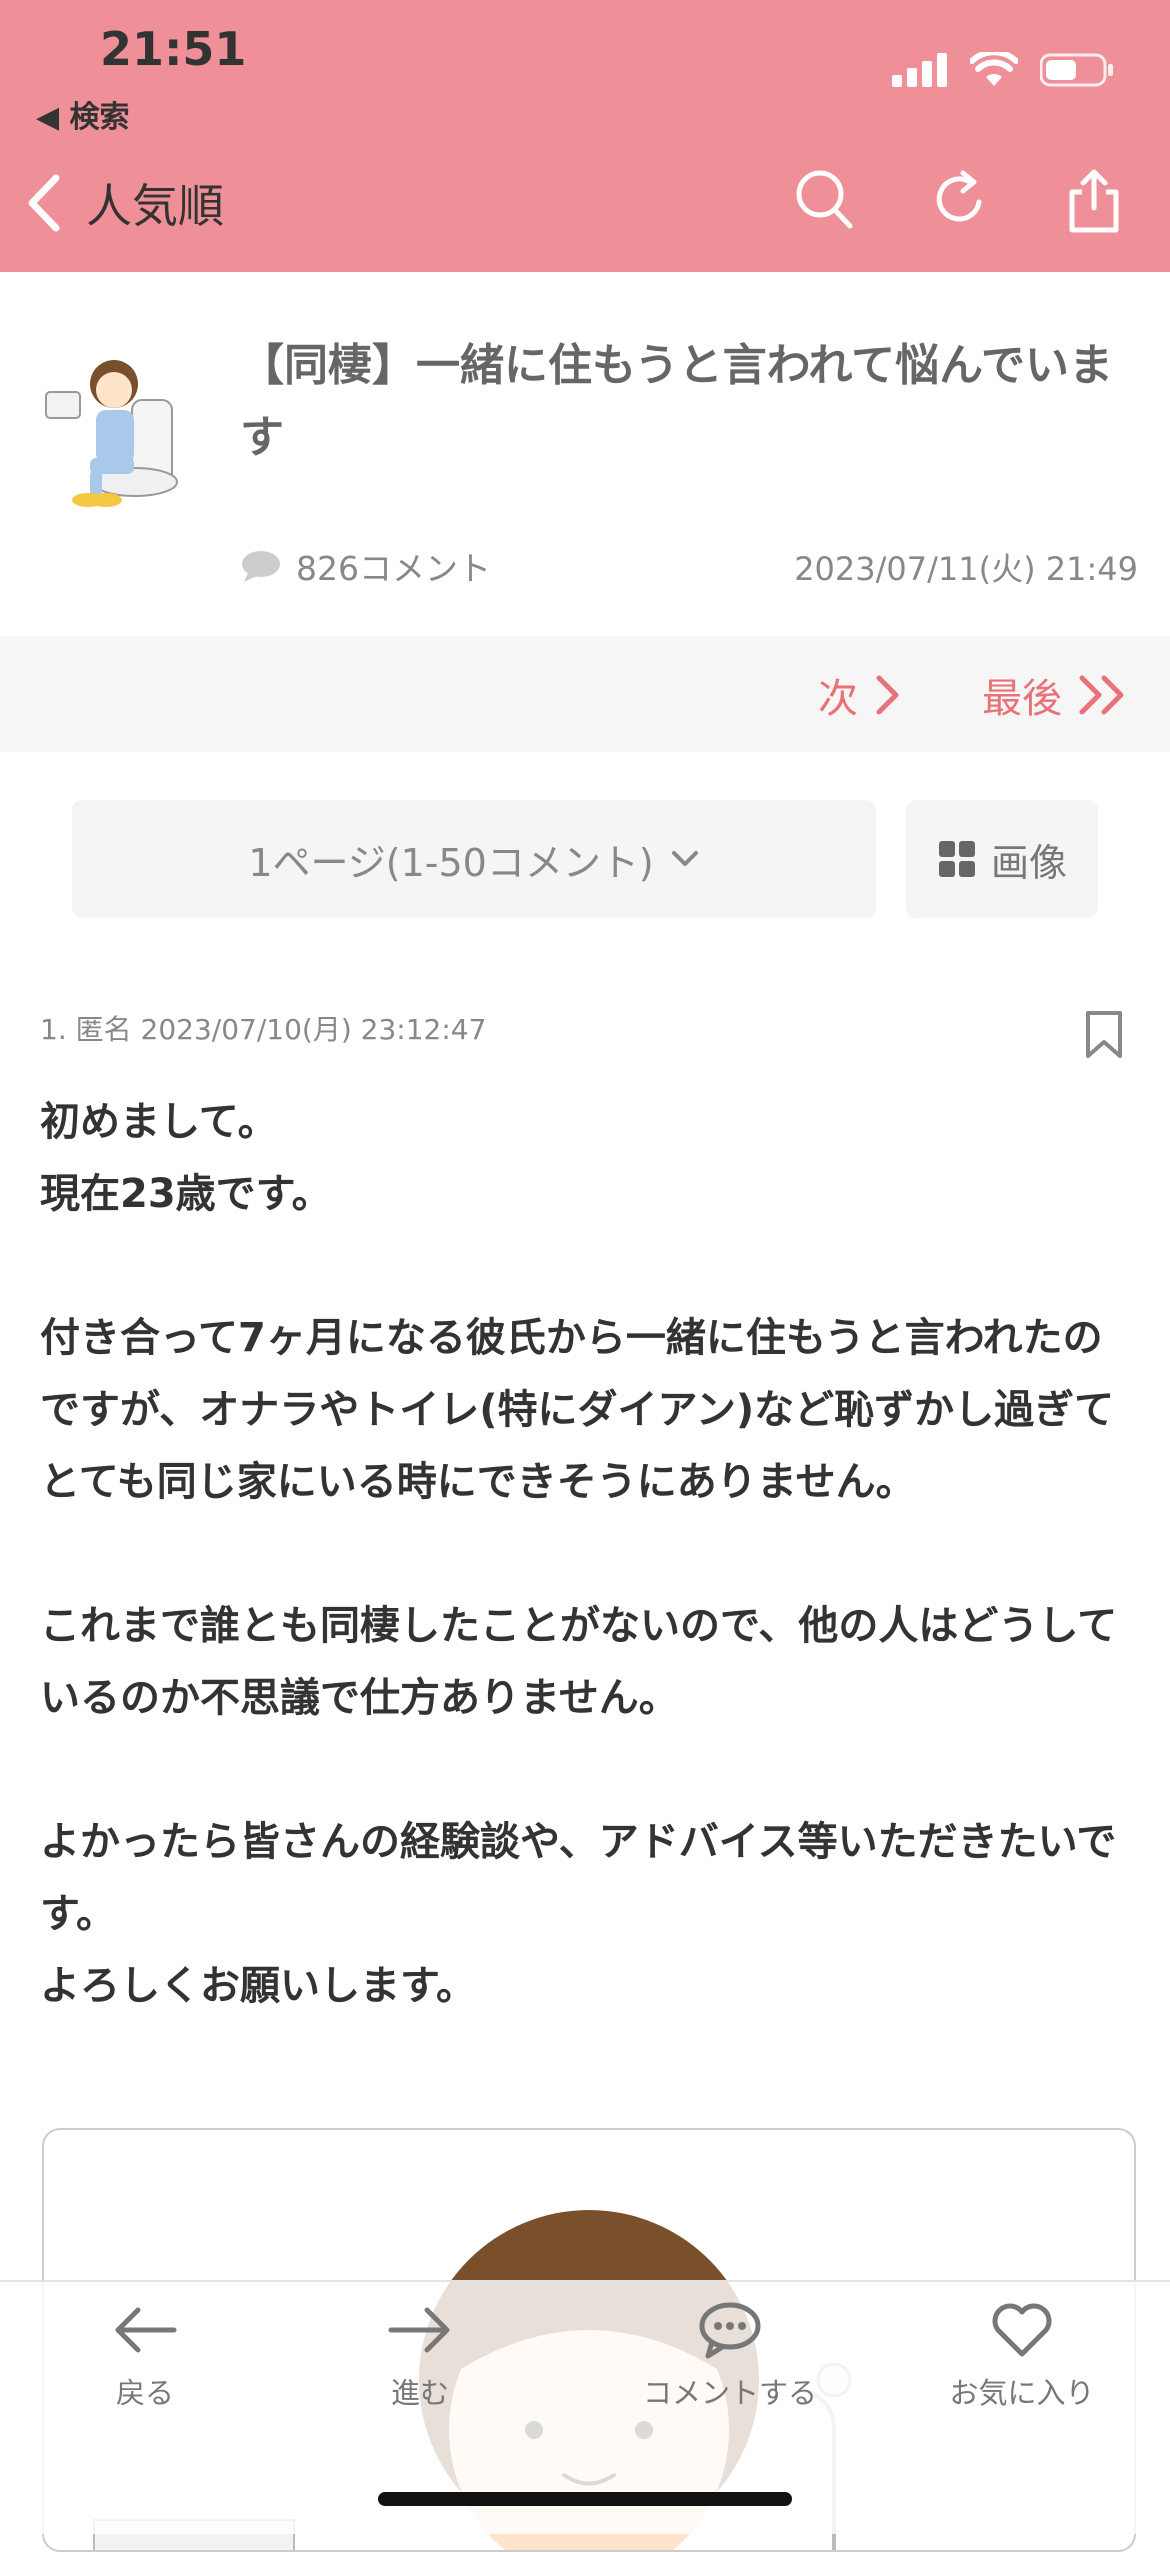  What do you see at coordinates (451, 862) in the screenshot?
I see `page-range-label: 1ページ(1-50コメント)` at bounding box center [451, 862].